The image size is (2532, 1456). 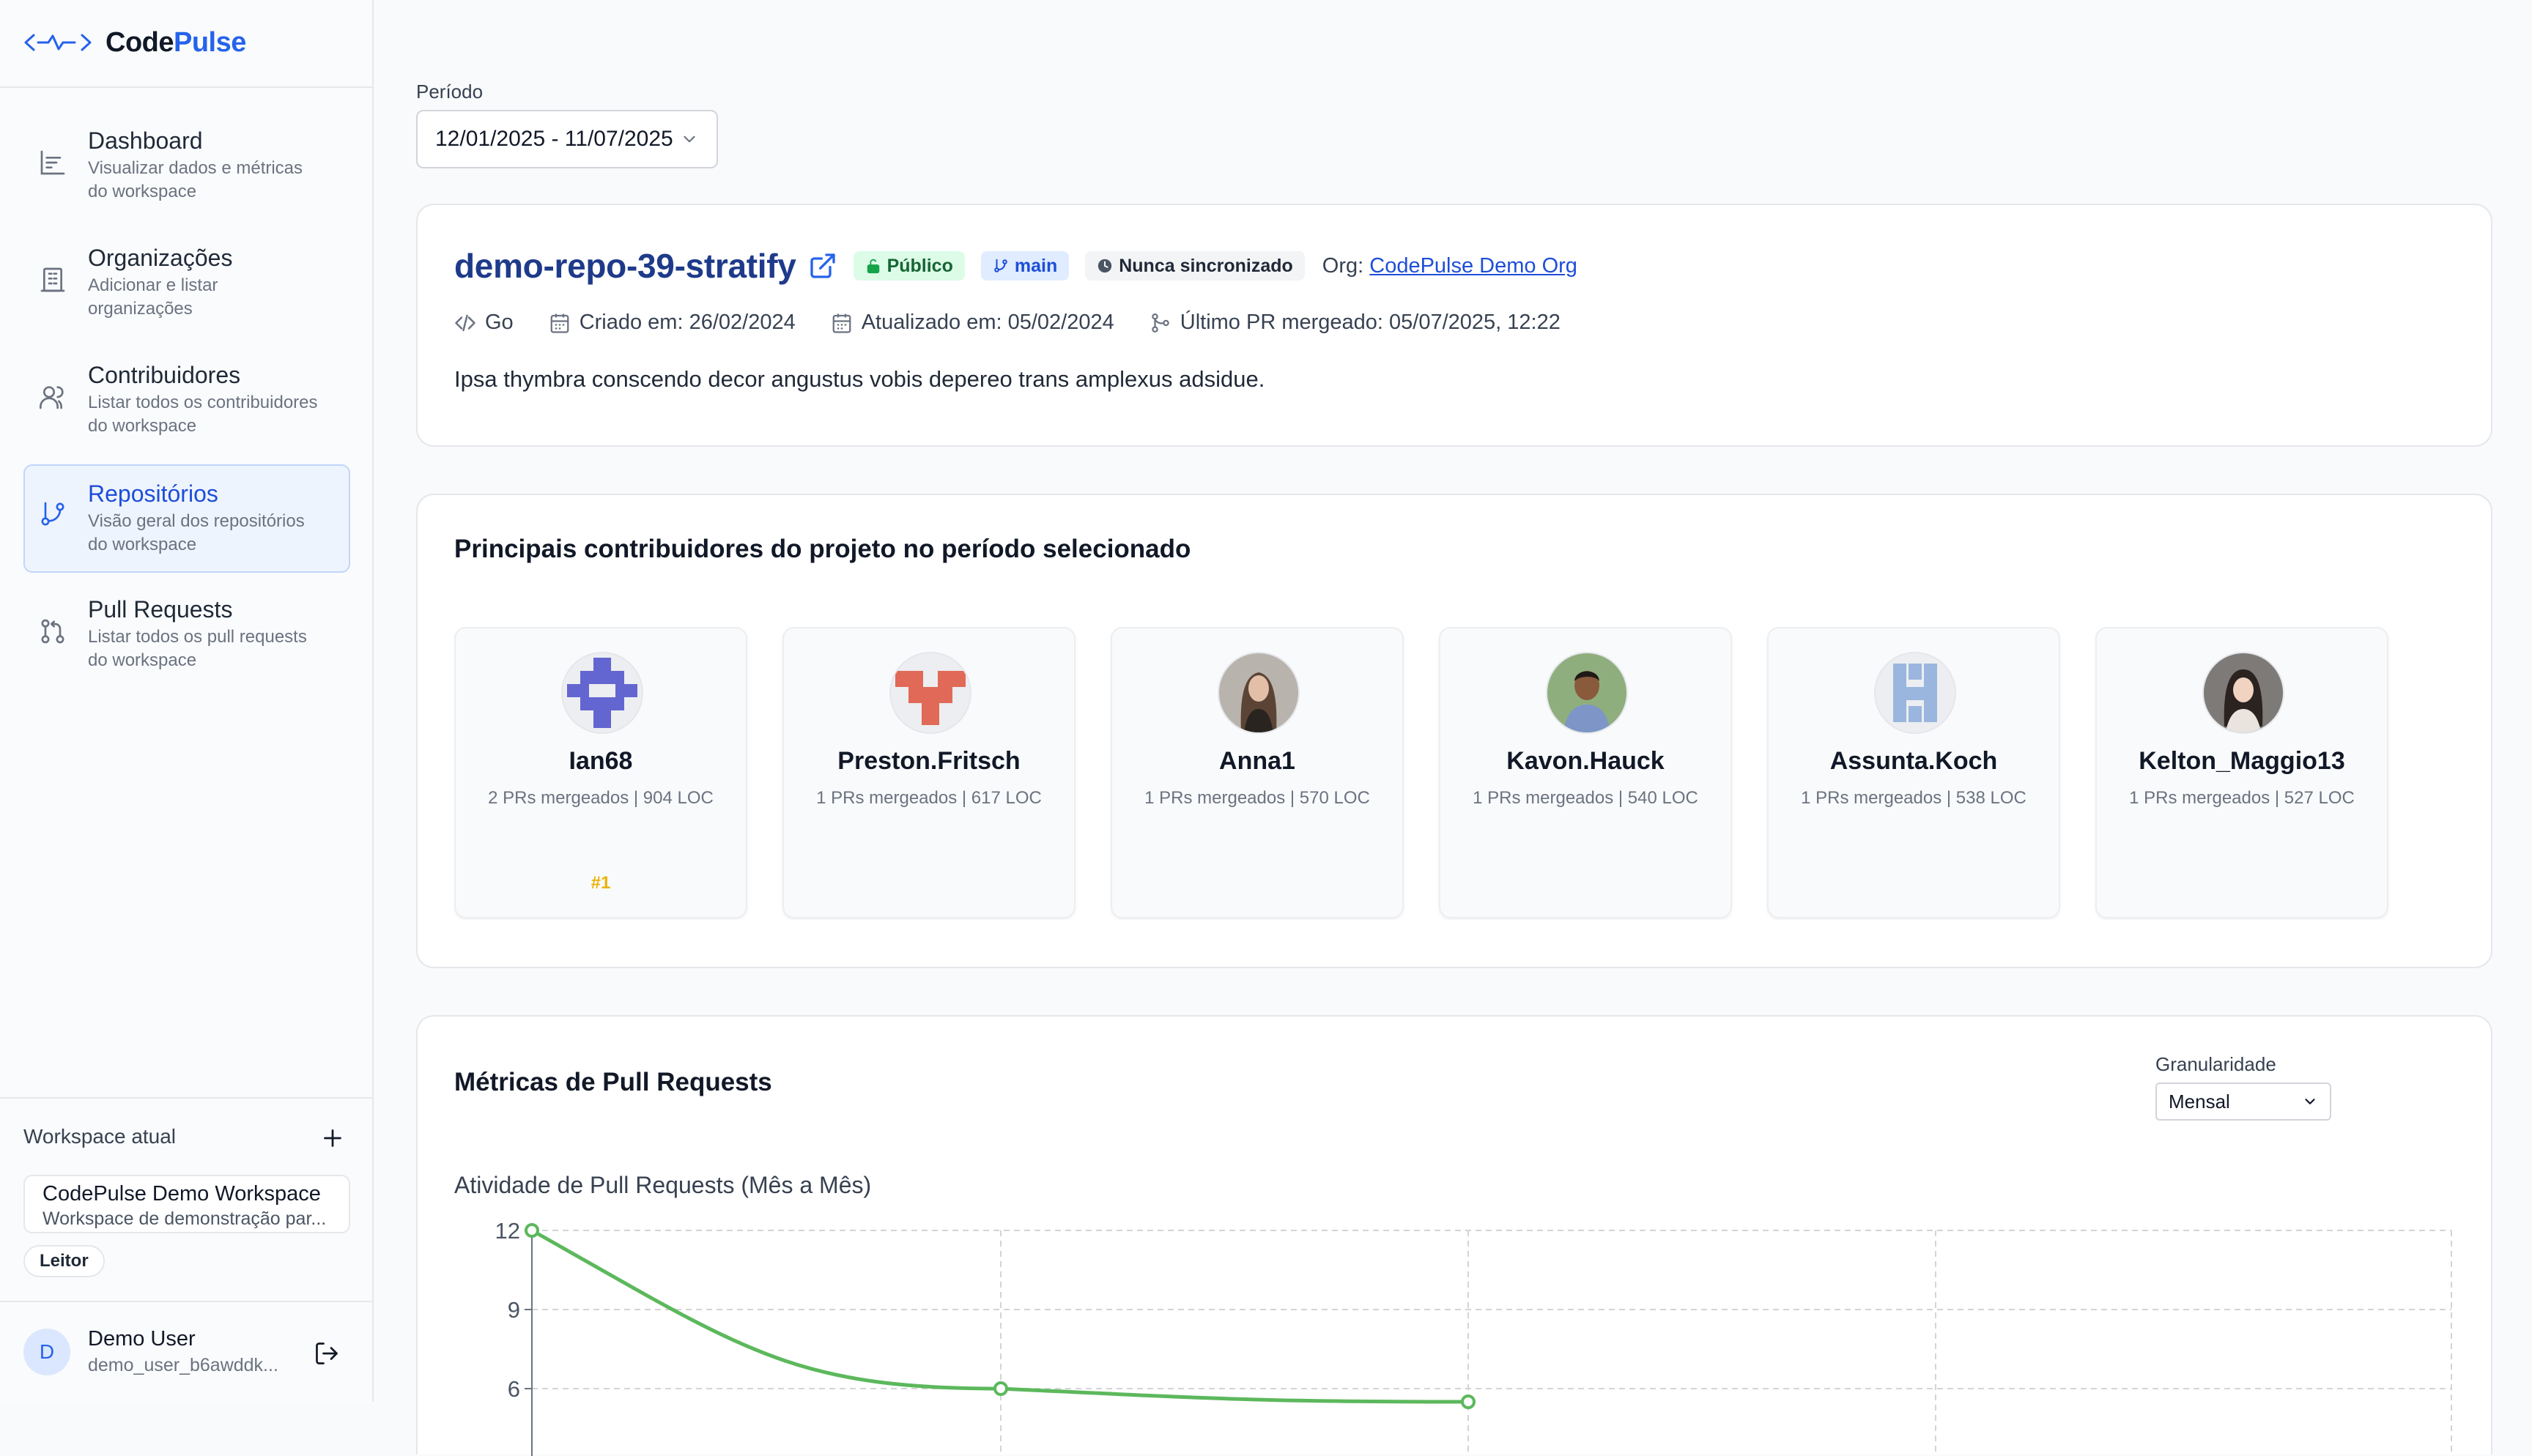 I want to click on contributor-name: Kelton_Maggio13, so click(x=2242, y=761).